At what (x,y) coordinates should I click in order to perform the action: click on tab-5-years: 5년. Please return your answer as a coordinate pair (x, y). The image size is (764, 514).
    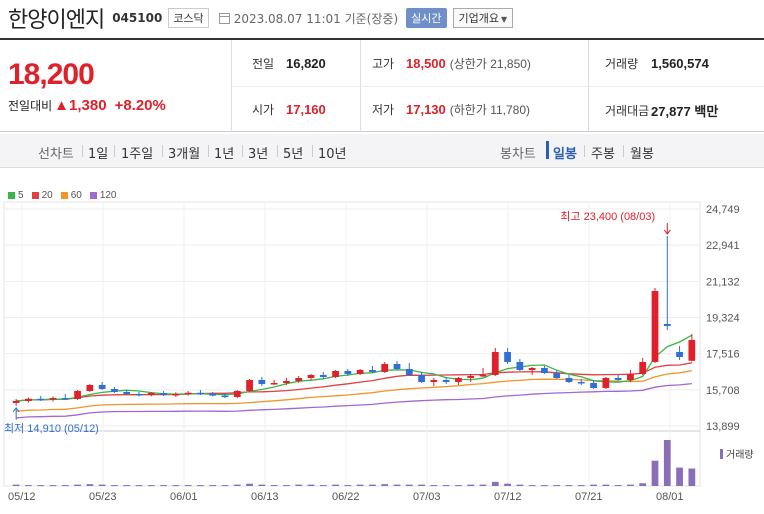
    Looking at the image, I should click on (293, 152).